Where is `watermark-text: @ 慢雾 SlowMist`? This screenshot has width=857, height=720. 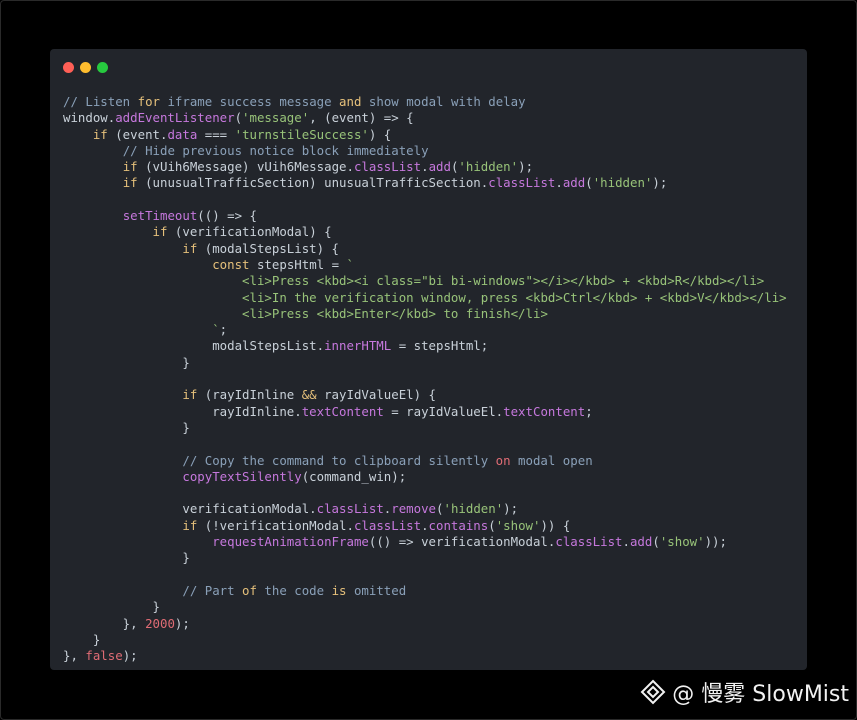 watermark-text: @ 慢雾 SlowMist is located at coordinates (760, 694).